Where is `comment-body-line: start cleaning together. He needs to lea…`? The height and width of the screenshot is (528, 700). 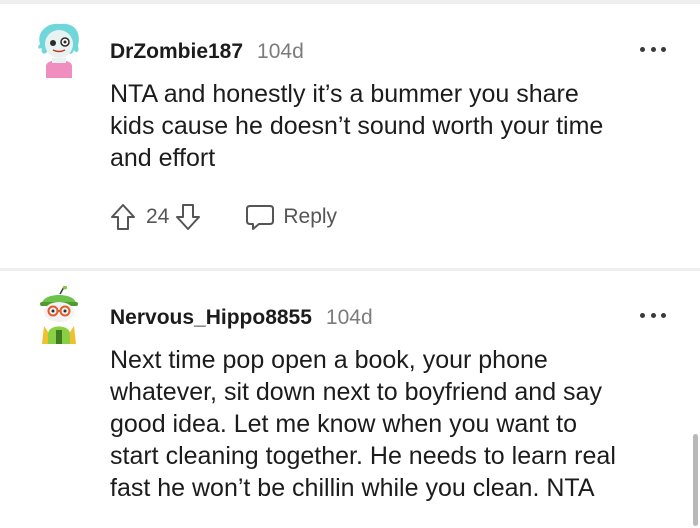 comment-body-line: start cleaning together. He needs to lea… is located at coordinates (363, 456).